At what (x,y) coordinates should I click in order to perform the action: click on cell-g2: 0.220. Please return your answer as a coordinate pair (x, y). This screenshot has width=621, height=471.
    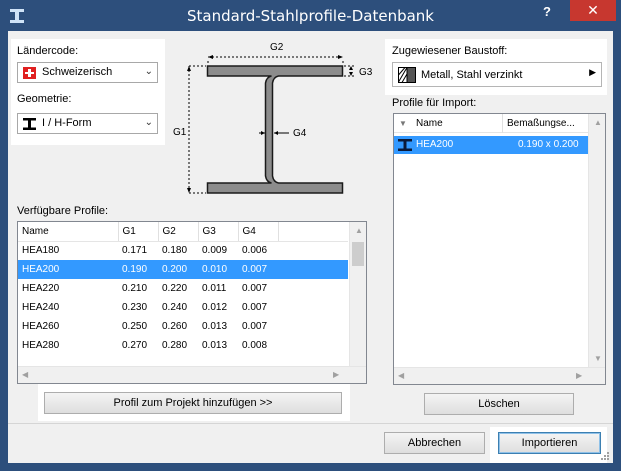
    Looking at the image, I should click on (175, 288).